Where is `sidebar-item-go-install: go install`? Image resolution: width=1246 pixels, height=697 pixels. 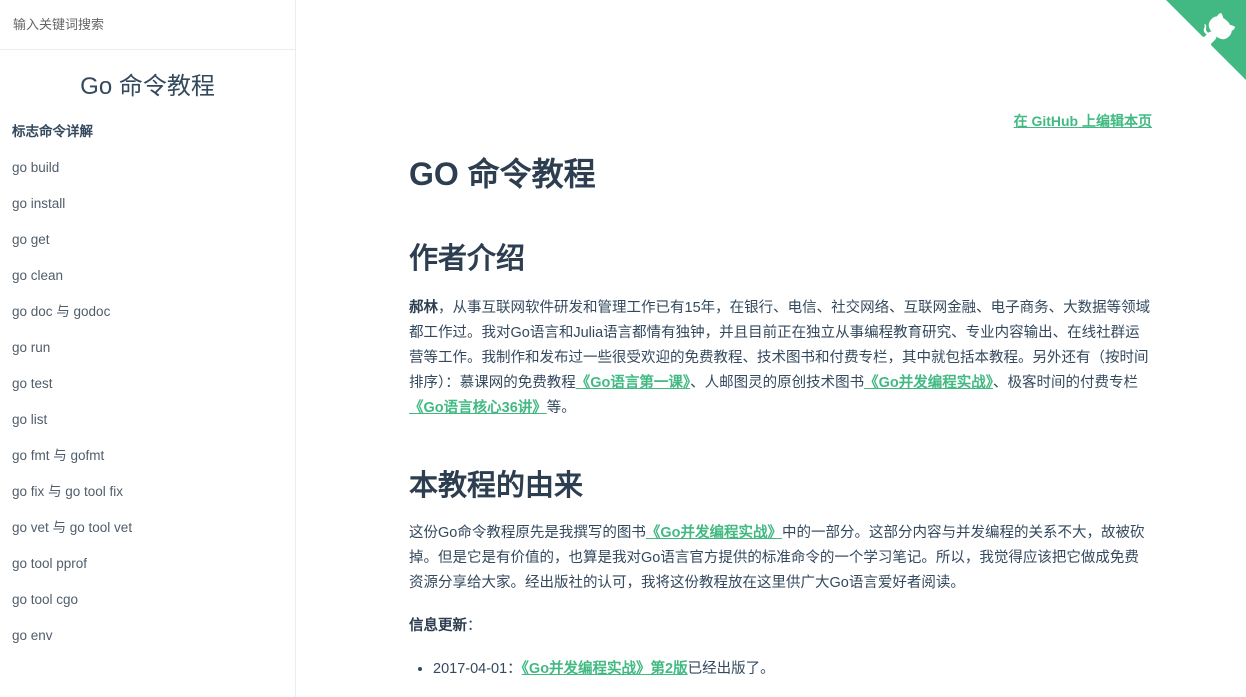 sidebar-item-go-install: go install is located at coordinates (147, 210).